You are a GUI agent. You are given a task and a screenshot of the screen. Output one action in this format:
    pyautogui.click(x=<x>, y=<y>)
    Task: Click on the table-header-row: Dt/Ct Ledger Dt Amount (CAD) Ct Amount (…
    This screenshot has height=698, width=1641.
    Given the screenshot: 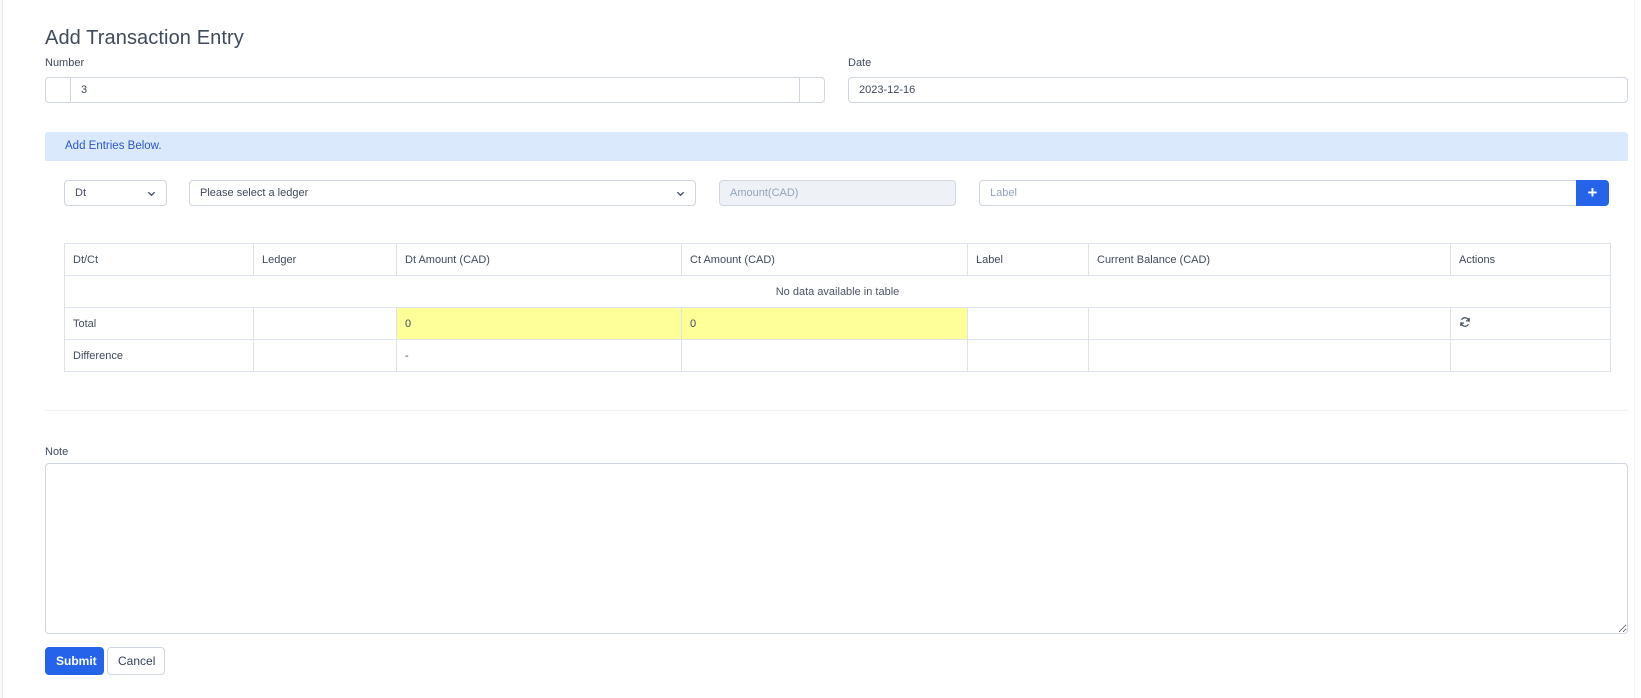 What is the action you would take?
    pyautogui.click(x=837, y=259)
    